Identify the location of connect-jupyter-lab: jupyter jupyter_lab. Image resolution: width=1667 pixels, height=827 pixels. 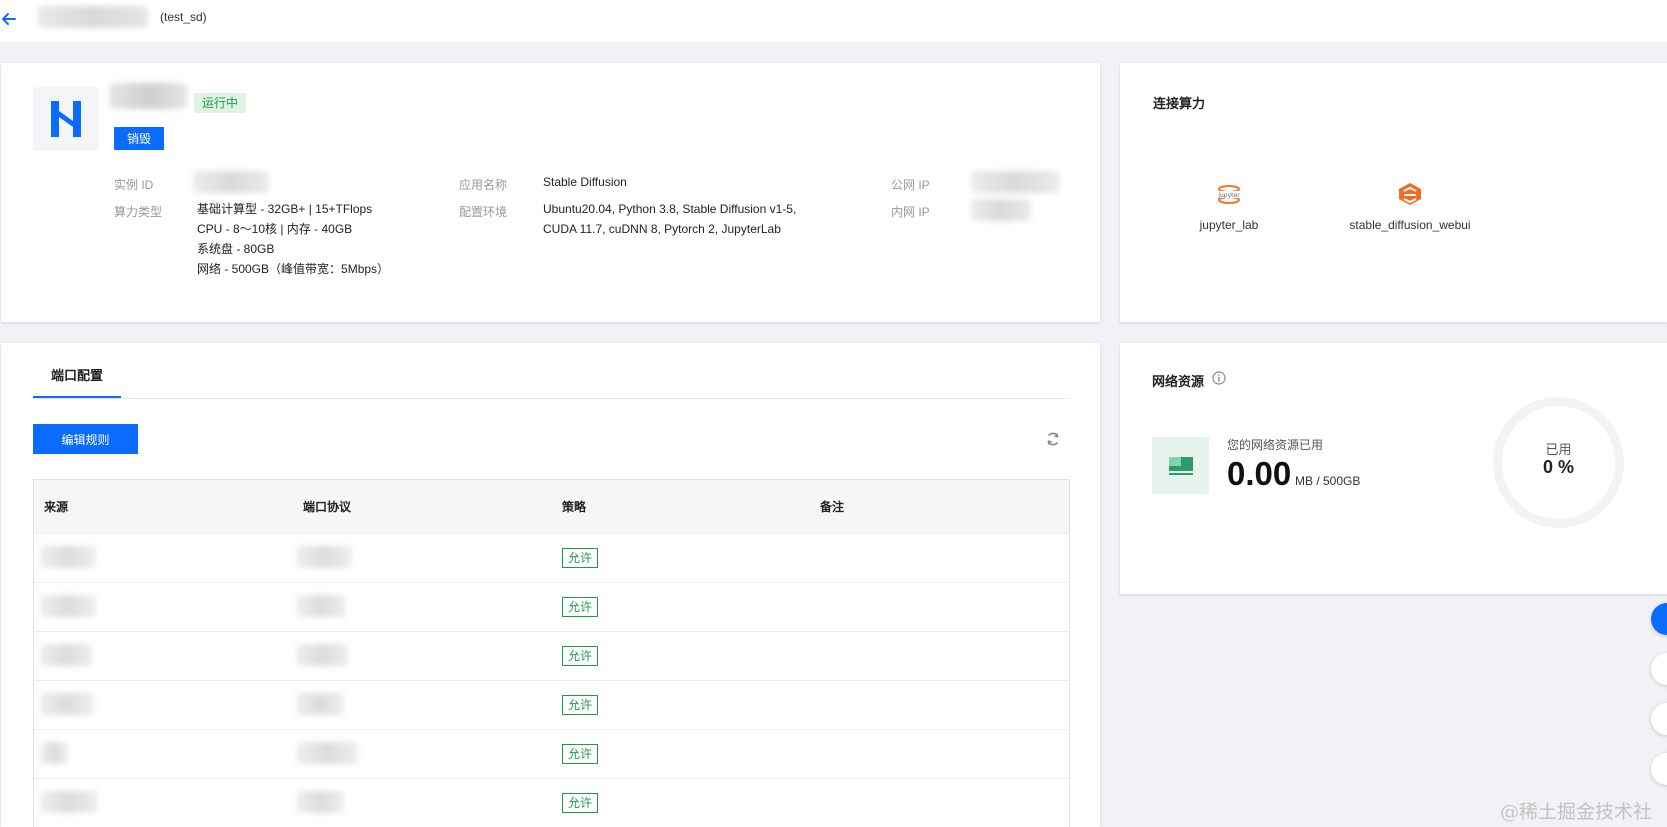
(1229, 206).